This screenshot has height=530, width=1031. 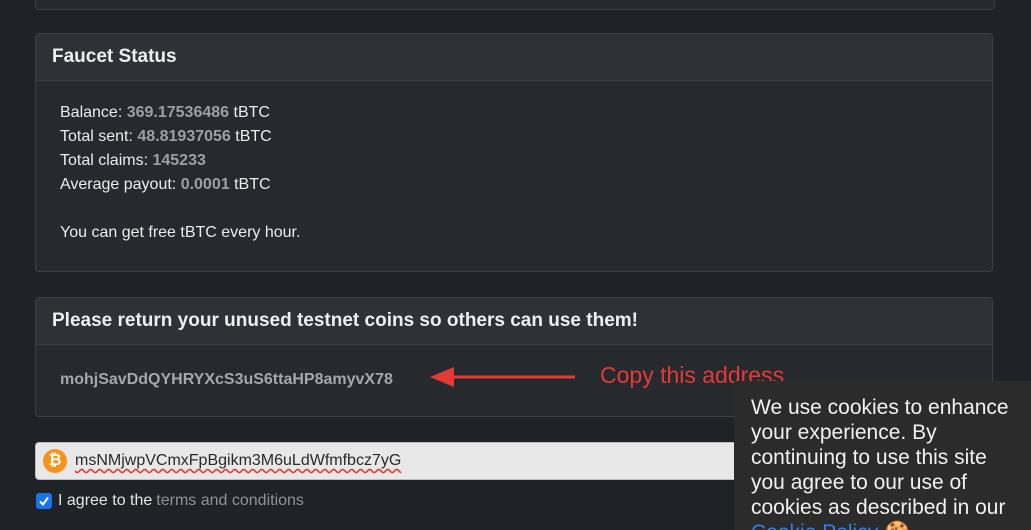 What do you see at coordinates (104, 160) in the screenshot?
I see `total-claims-label: Total claims:` at bounding box center [104, 160].